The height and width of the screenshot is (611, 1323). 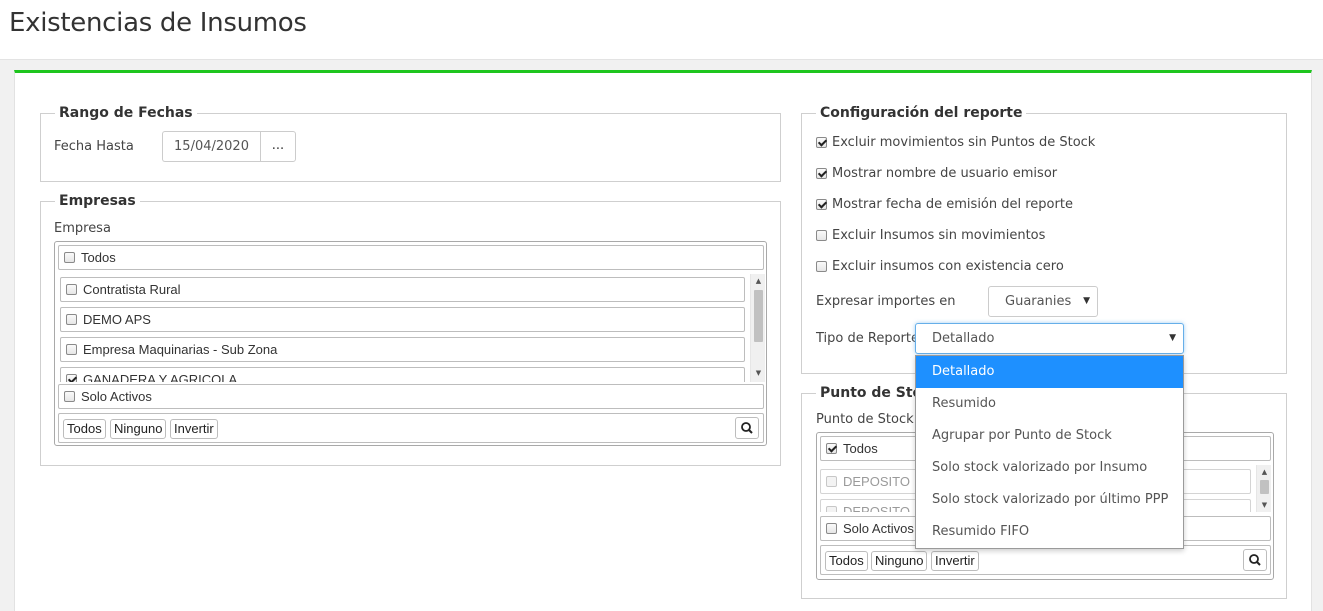 What do you see at coordinates (402, 289) in the screenshot?
I see `list-item: Contratista Rural` at bounding box center [402, 289].